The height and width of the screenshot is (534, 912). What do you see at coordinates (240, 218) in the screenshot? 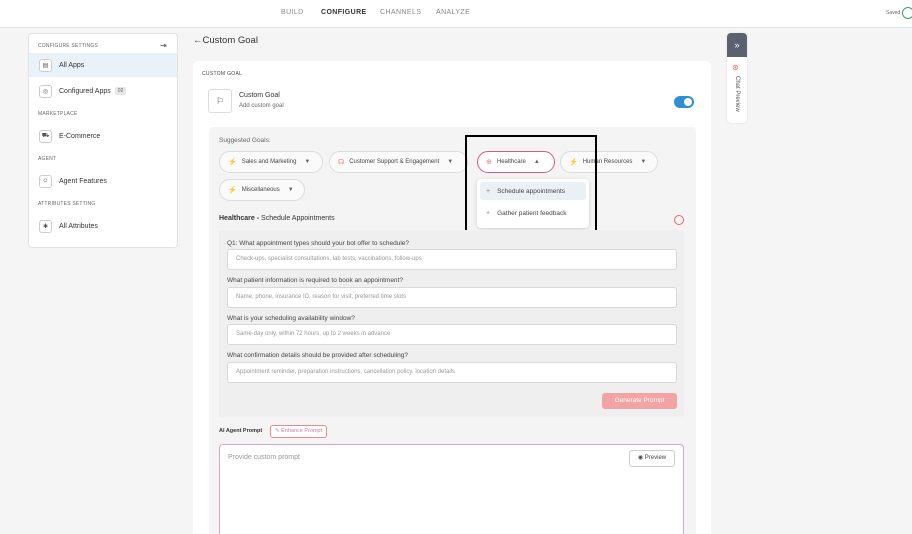
I see `selected-category: Healthcare -` at bounding box center [240, 218].